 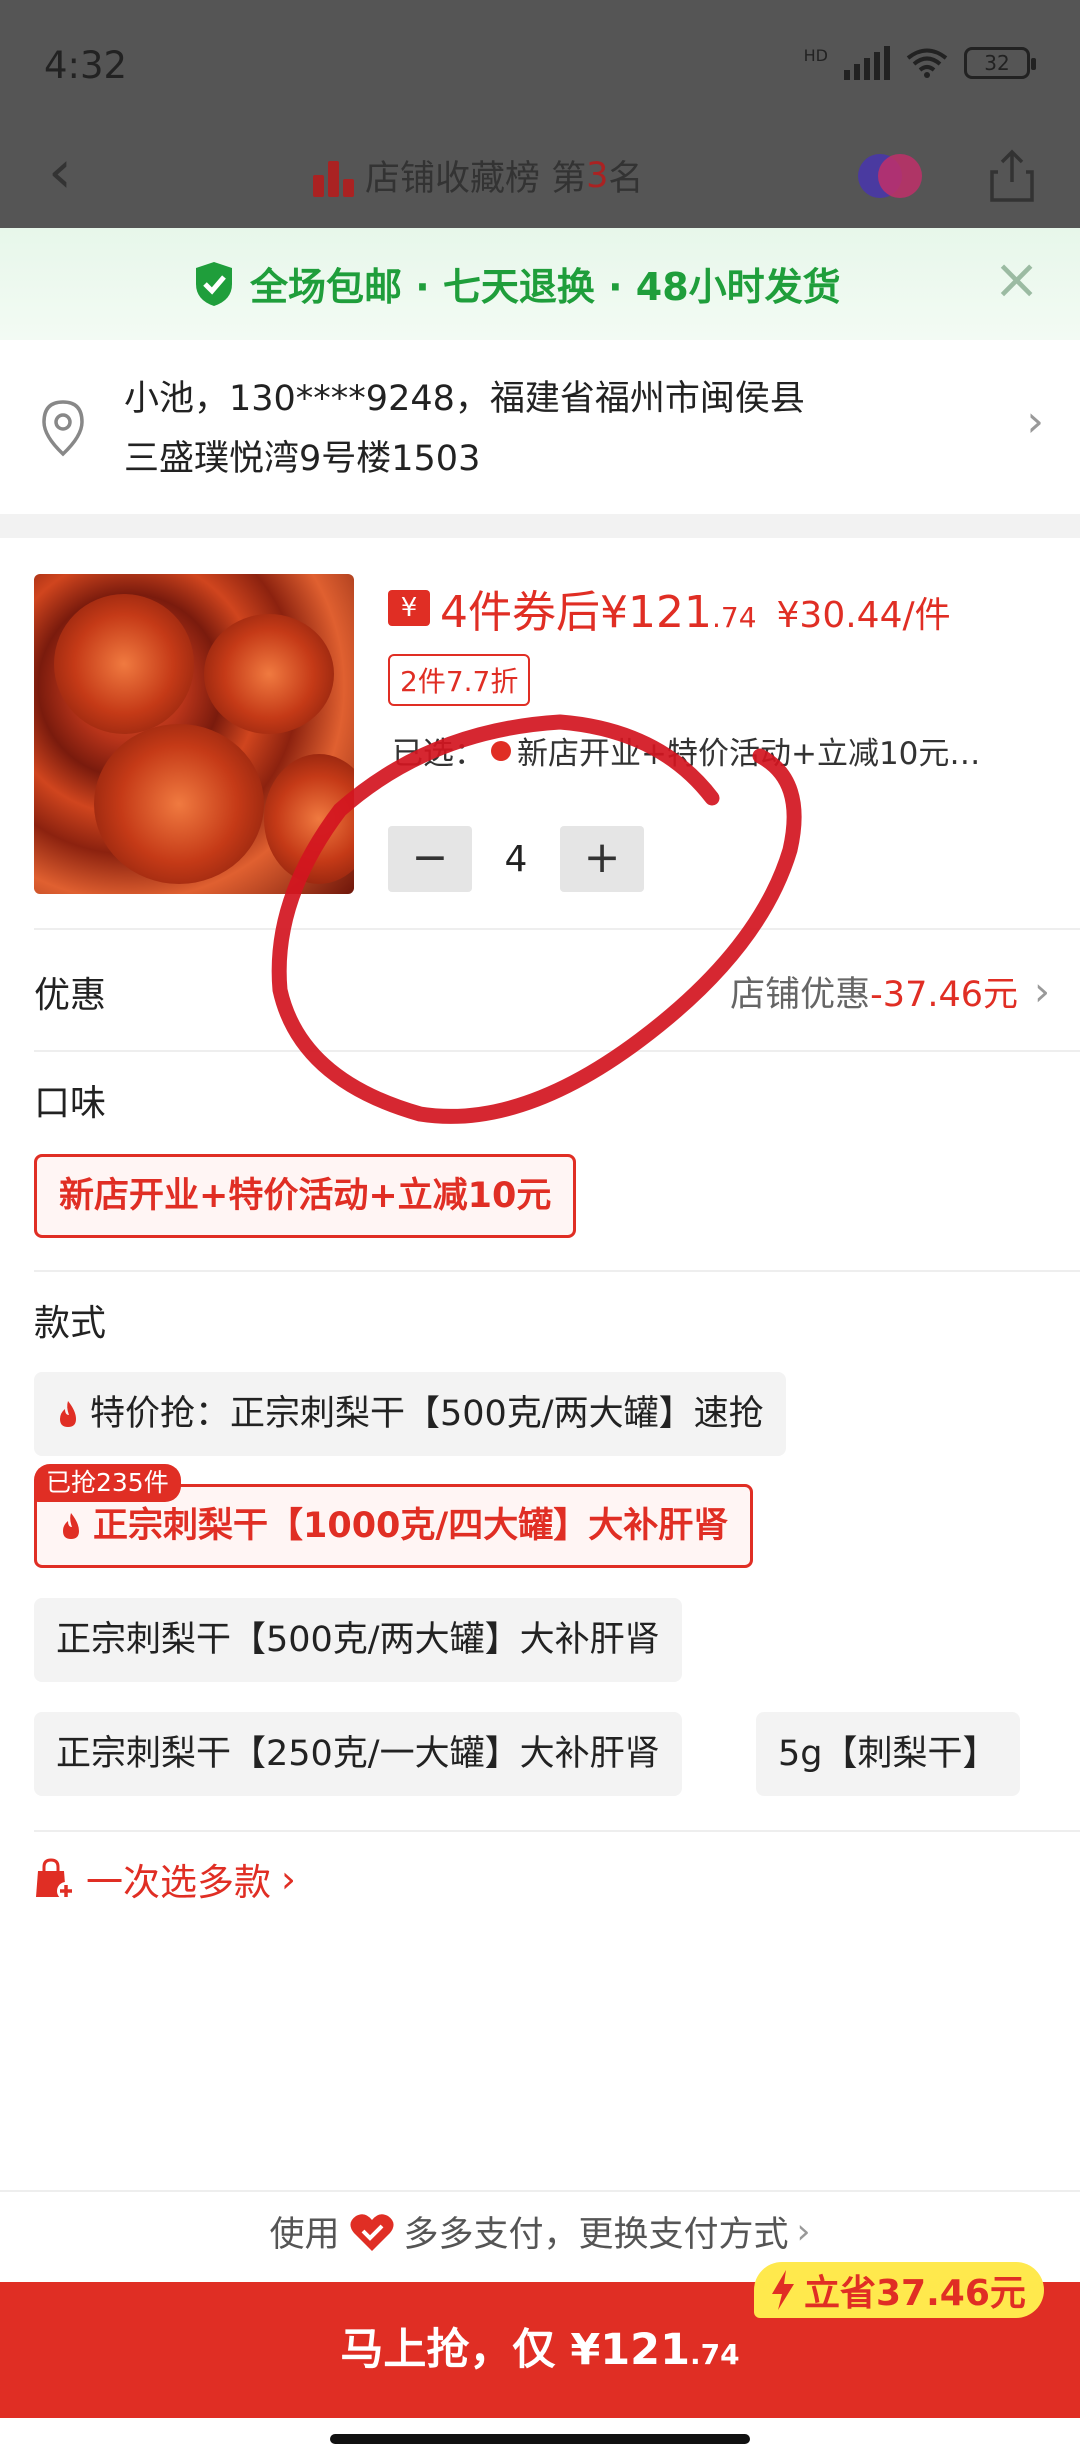 I want to click on quantity-value: 4, so click(x=516, y=859).